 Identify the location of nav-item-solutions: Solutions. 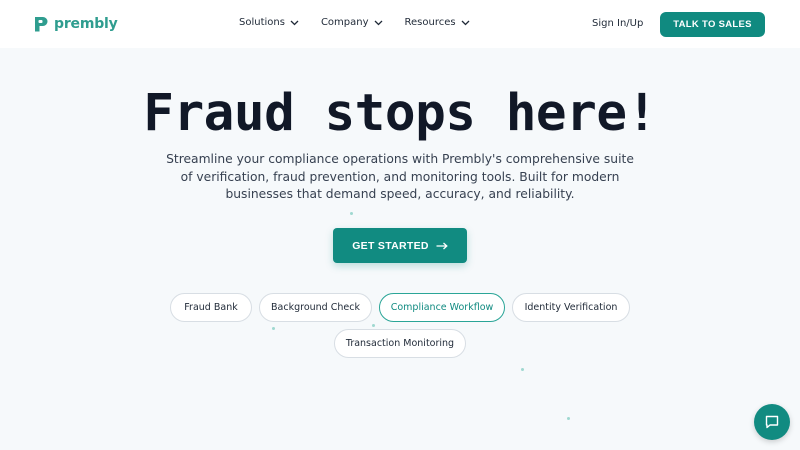
(269, 22).